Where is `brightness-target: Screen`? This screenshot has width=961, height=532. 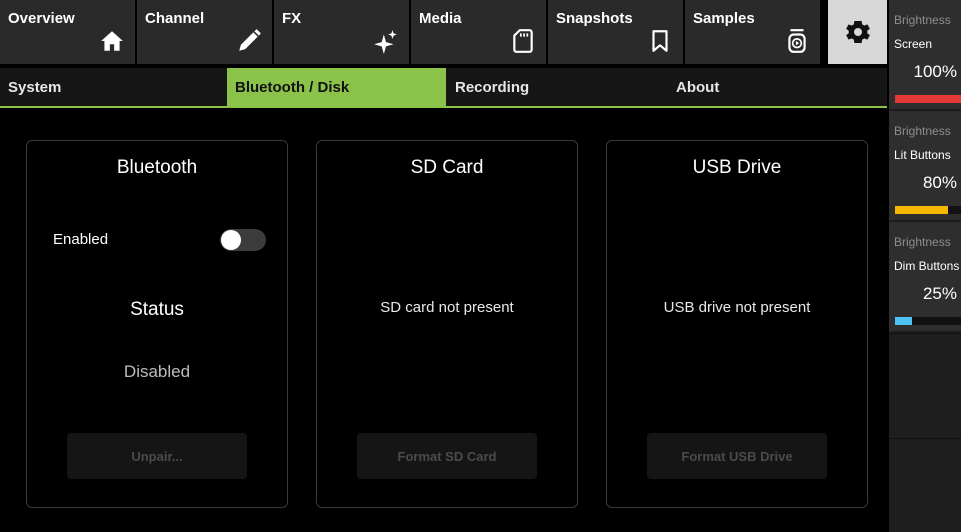
brightness-target: Screen is located at coordinates (913, 44).